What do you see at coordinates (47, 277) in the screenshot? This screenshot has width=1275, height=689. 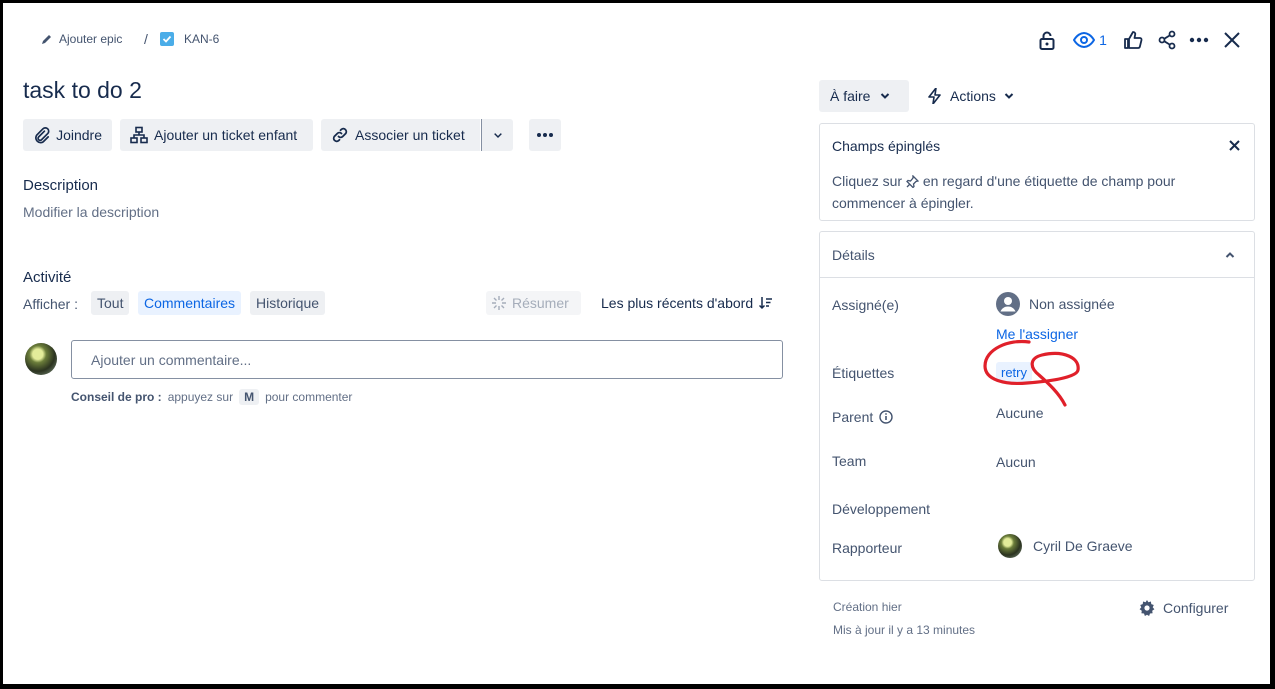 I see `activity-heading: Activité` at bounding box center [47, 277].